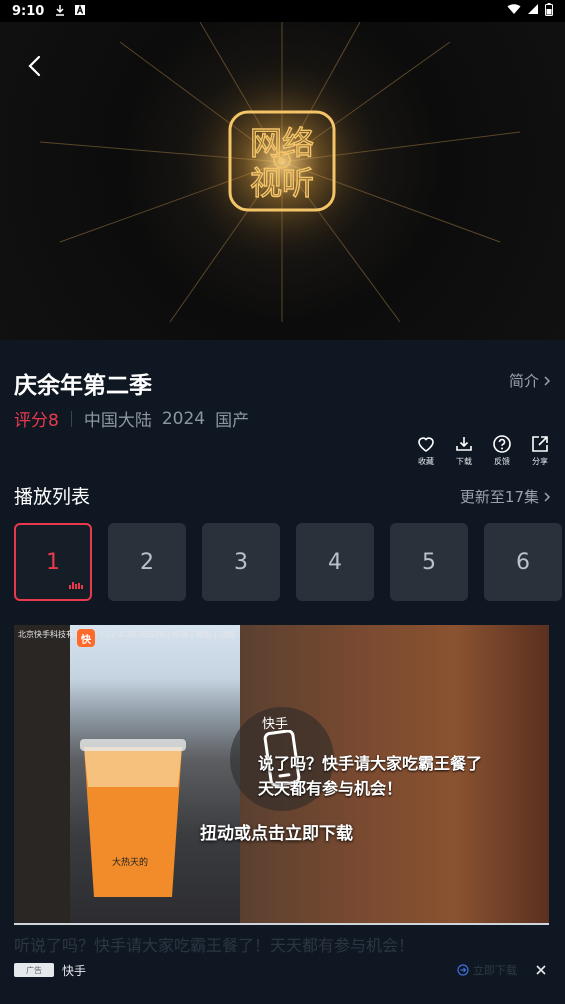 The image size is (565, 1004). I want to click on year-label: 2024, so click(183, 418).